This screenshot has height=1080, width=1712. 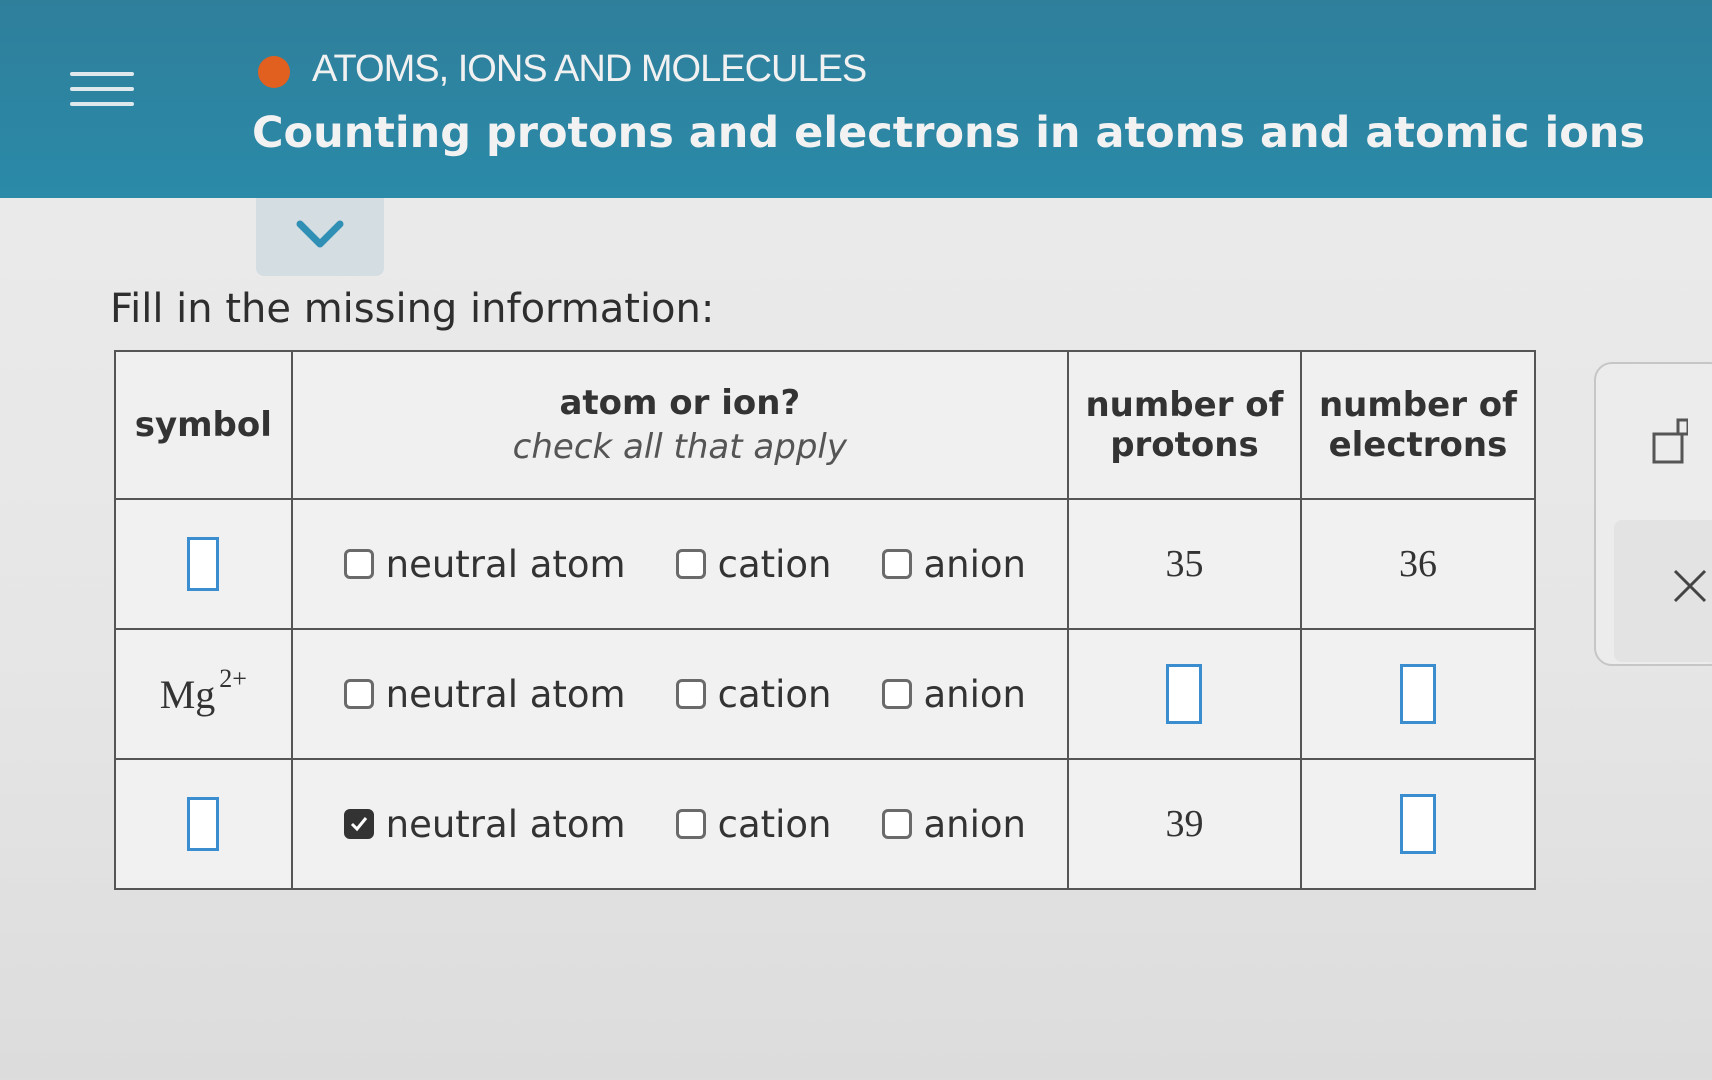 What do you see at coordinates (1670, 441) in the screenshot?
I see `superscript-icon` at bounding box center [1670, 441].